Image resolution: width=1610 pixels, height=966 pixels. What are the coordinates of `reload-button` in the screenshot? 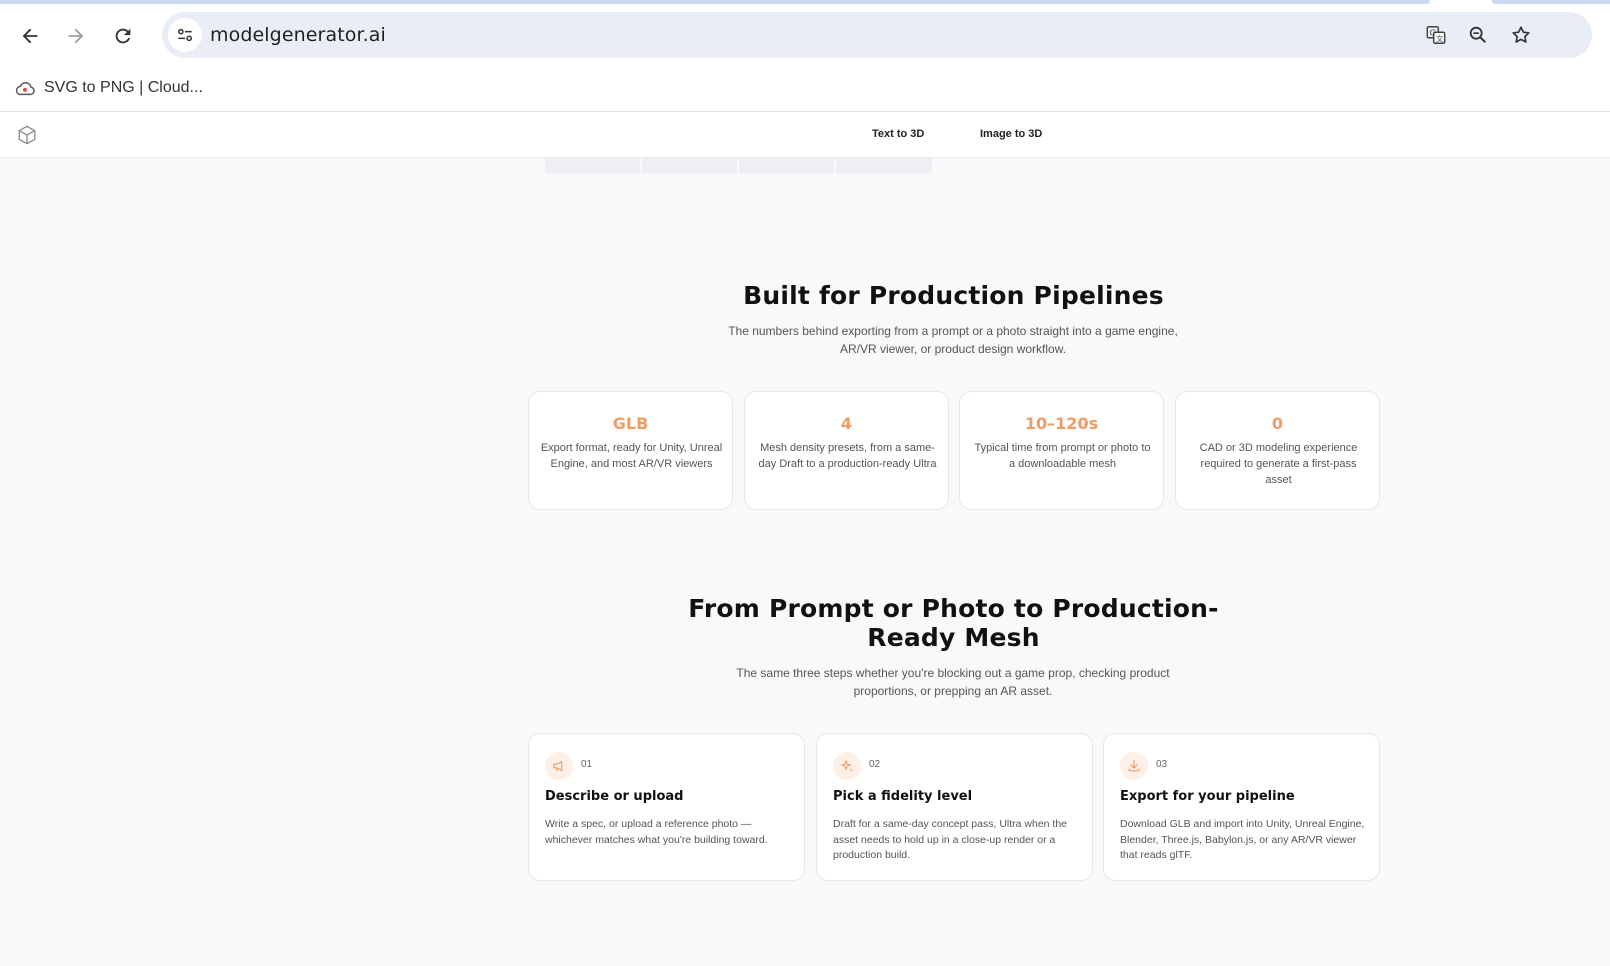 It's located at (123, 36).